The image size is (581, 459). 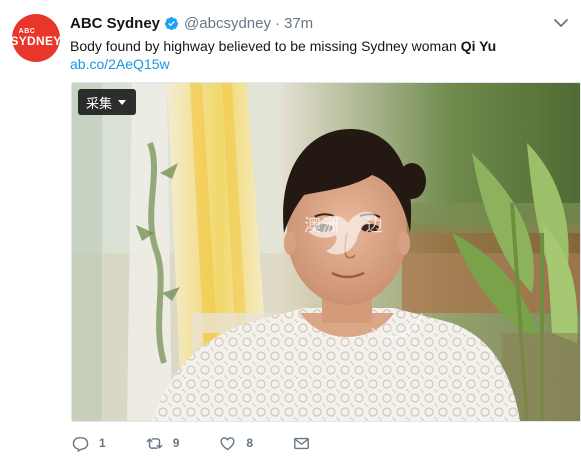 What do you see at coordinates (216, 443) in the screenshot?
I see `tweet-actions: 1 9 8` at bounding box center [216, 443].